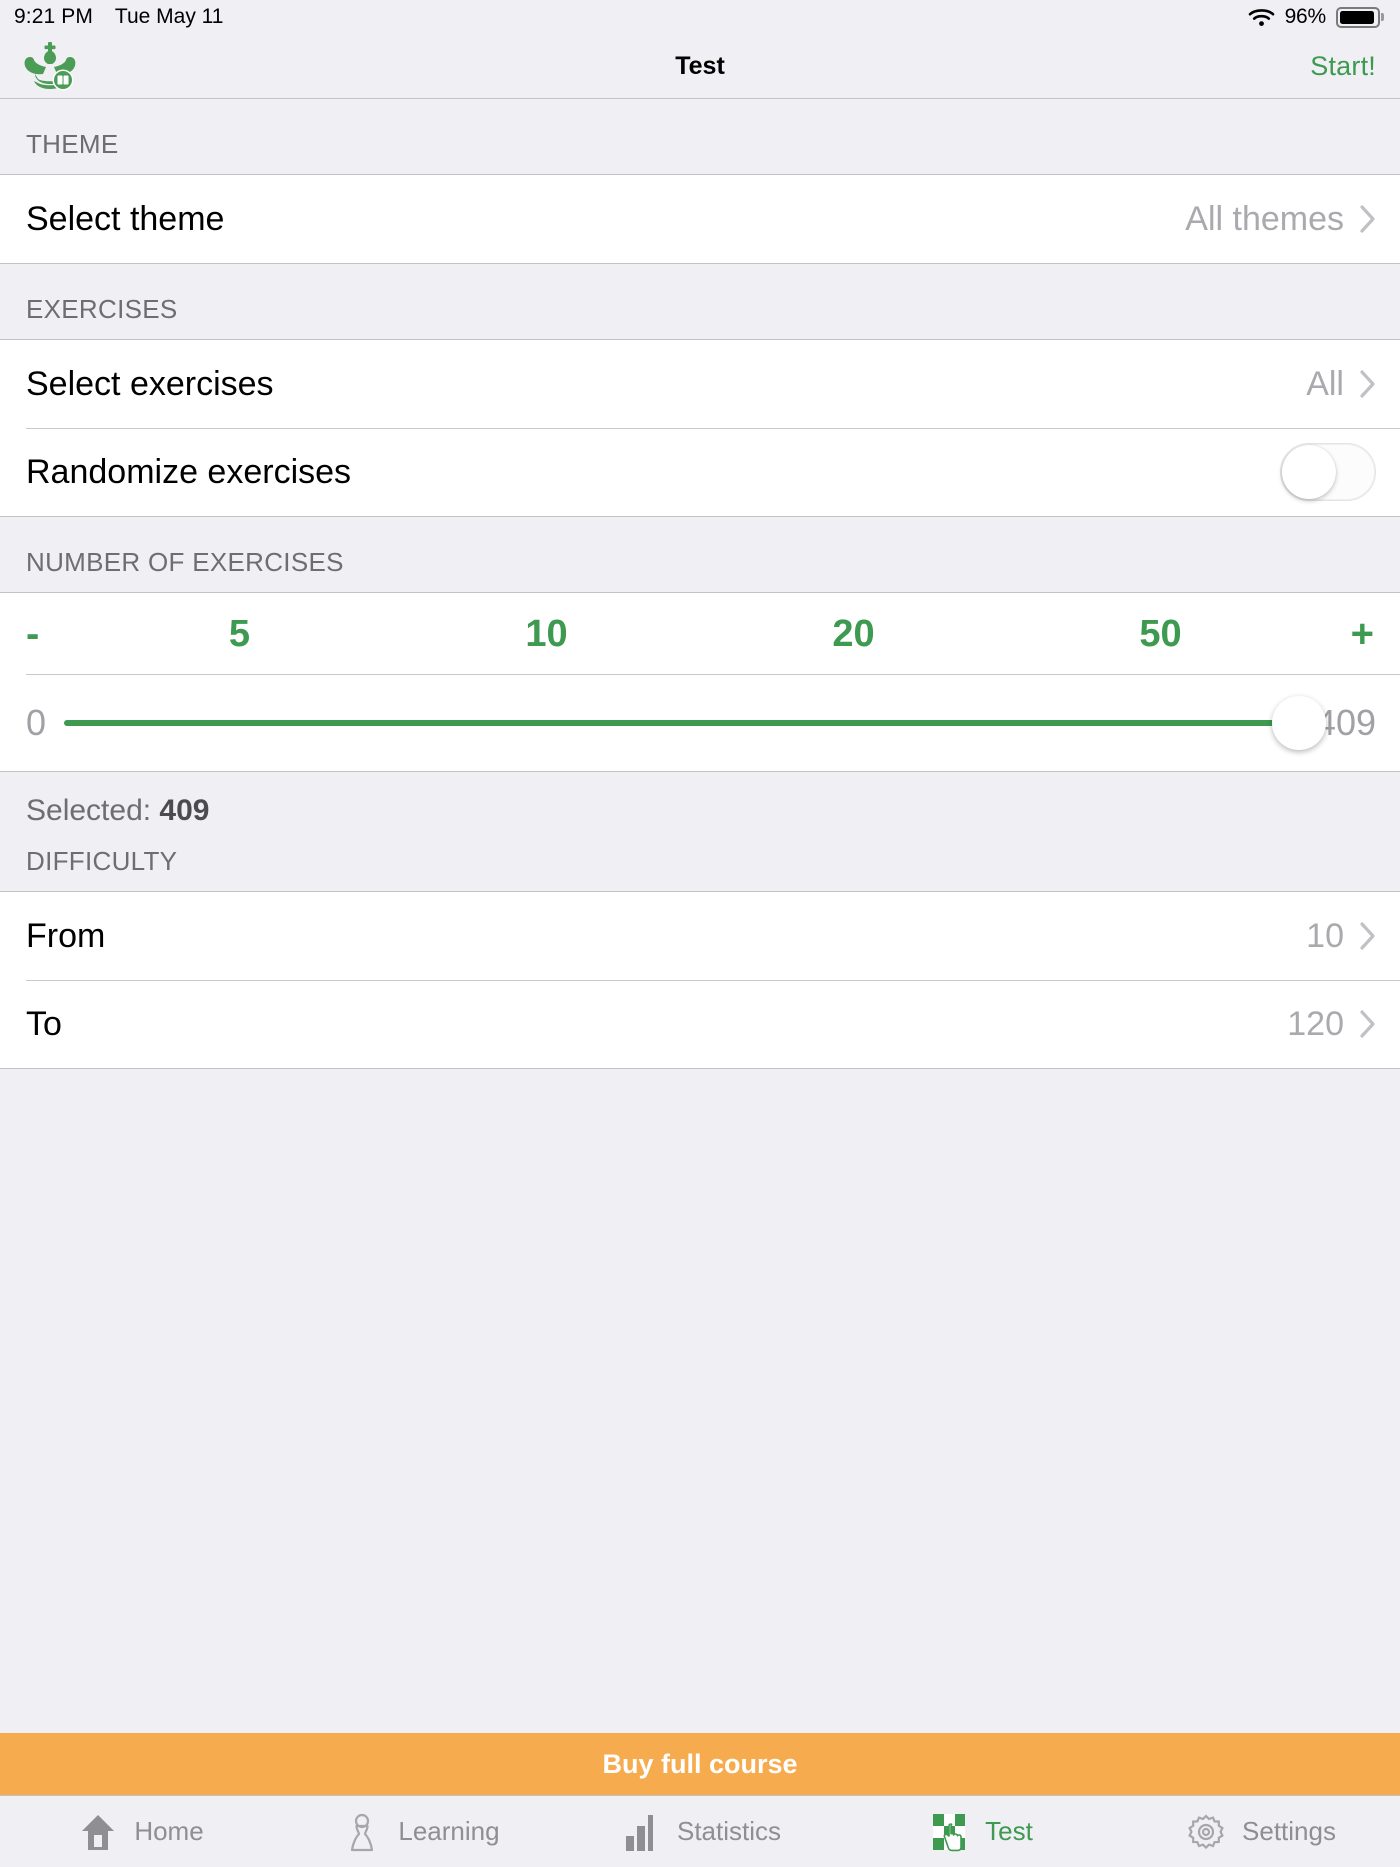  I want to click on tab-home: Home, so click(140, 1832).